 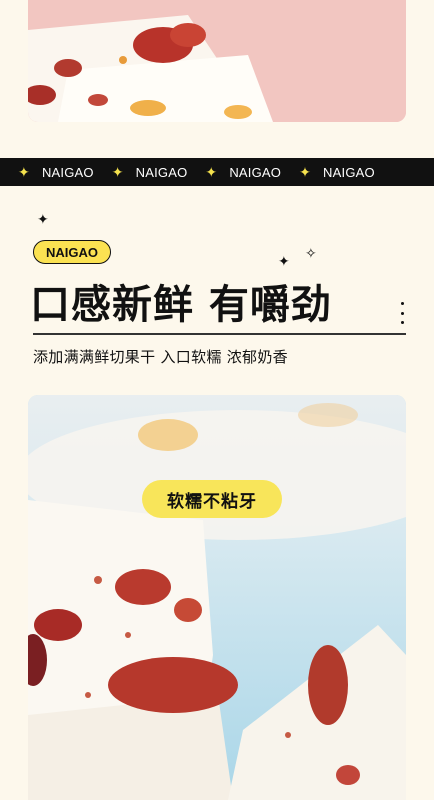 What do you see at coordinates (402, 313) in the screenshot?
I see `more-dots-icon` at bounding box center [402, 313].